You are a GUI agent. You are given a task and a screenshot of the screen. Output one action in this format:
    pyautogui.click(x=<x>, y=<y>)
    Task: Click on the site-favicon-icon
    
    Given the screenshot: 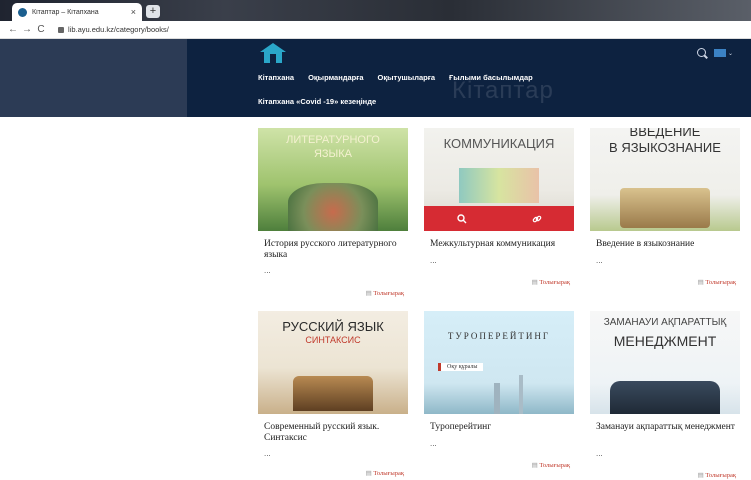 What is the action you would take?
    pyautogui.click(x=22, y=12)
    